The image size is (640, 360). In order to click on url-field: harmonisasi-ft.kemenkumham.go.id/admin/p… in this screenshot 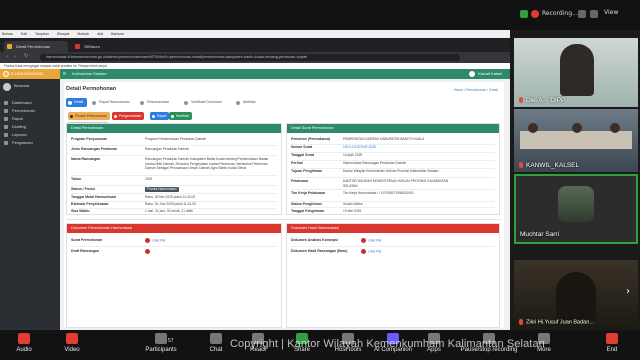, I will do `click(250, 57)`.